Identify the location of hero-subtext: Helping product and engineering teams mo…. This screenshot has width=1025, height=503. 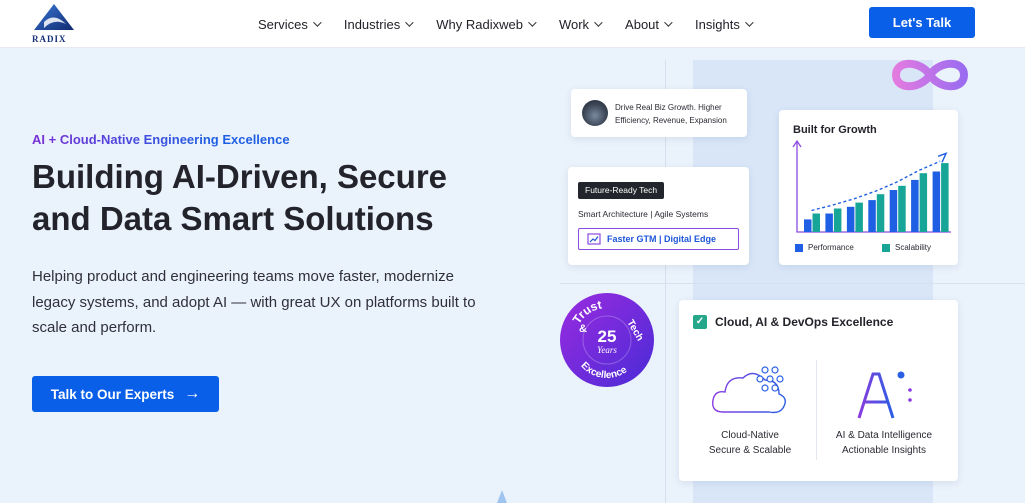
(254, 302).